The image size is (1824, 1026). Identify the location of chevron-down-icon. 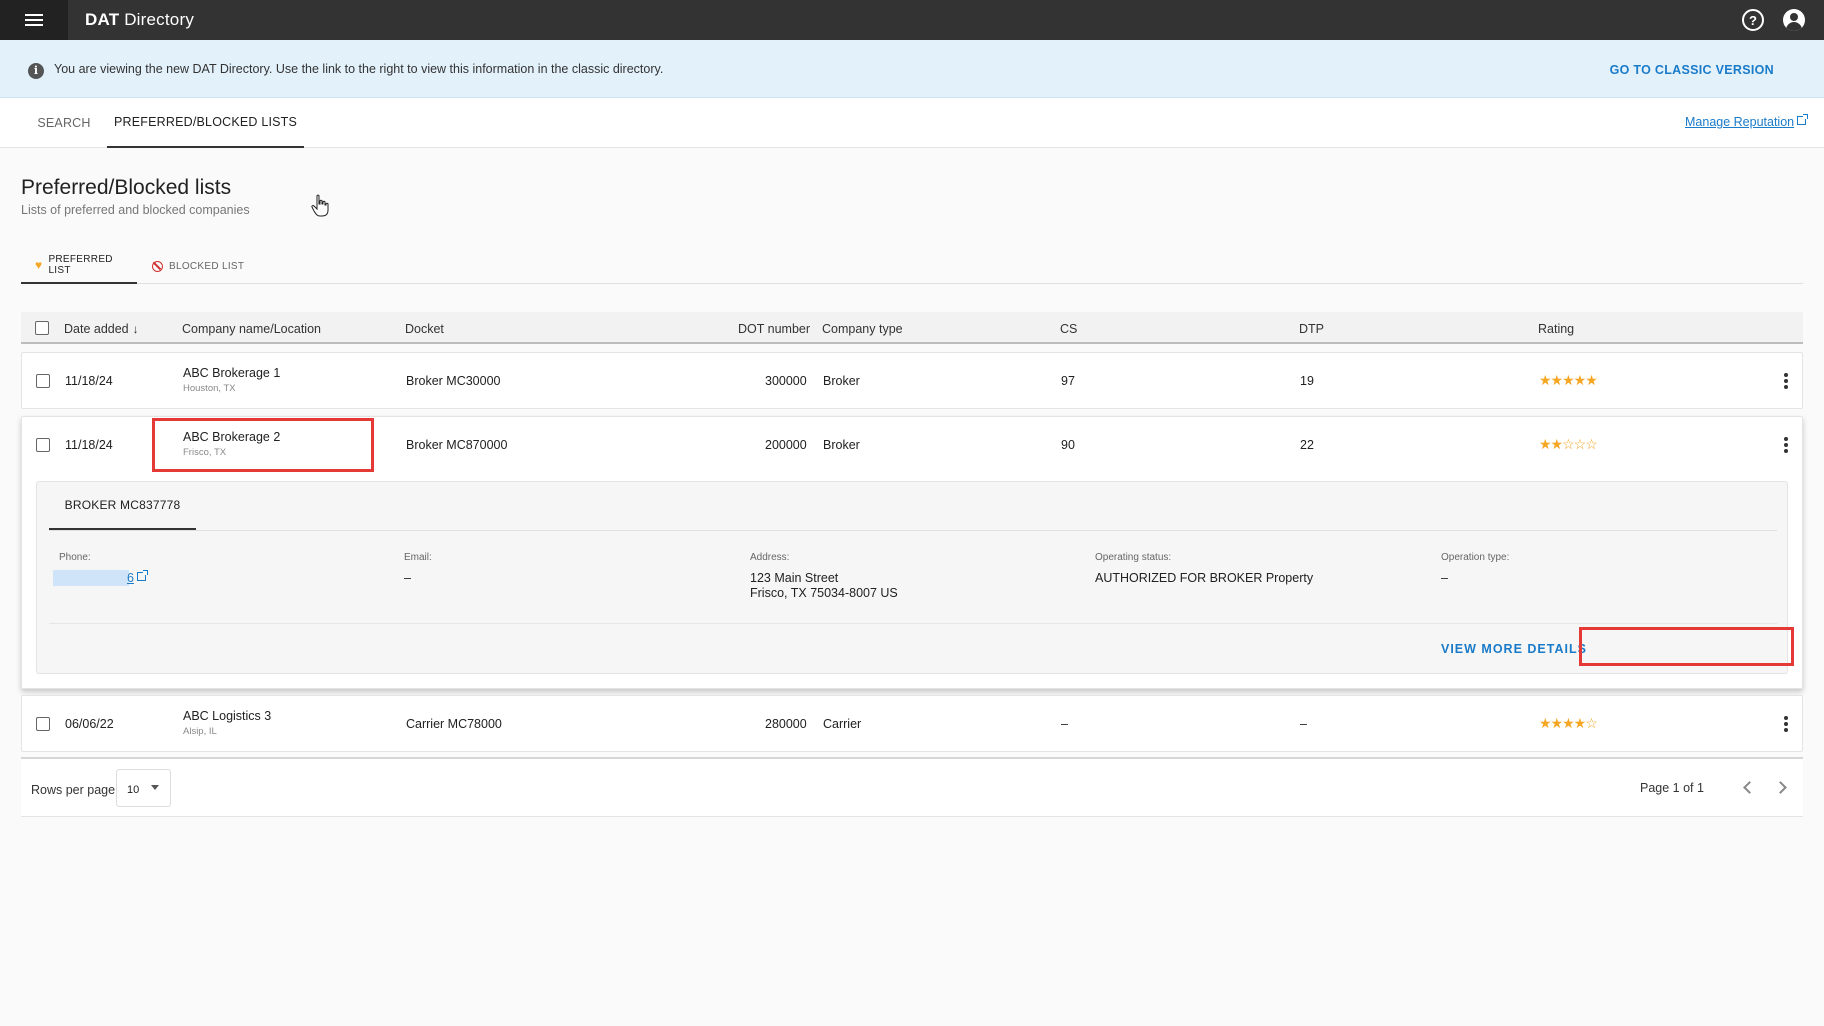
(155, 787).